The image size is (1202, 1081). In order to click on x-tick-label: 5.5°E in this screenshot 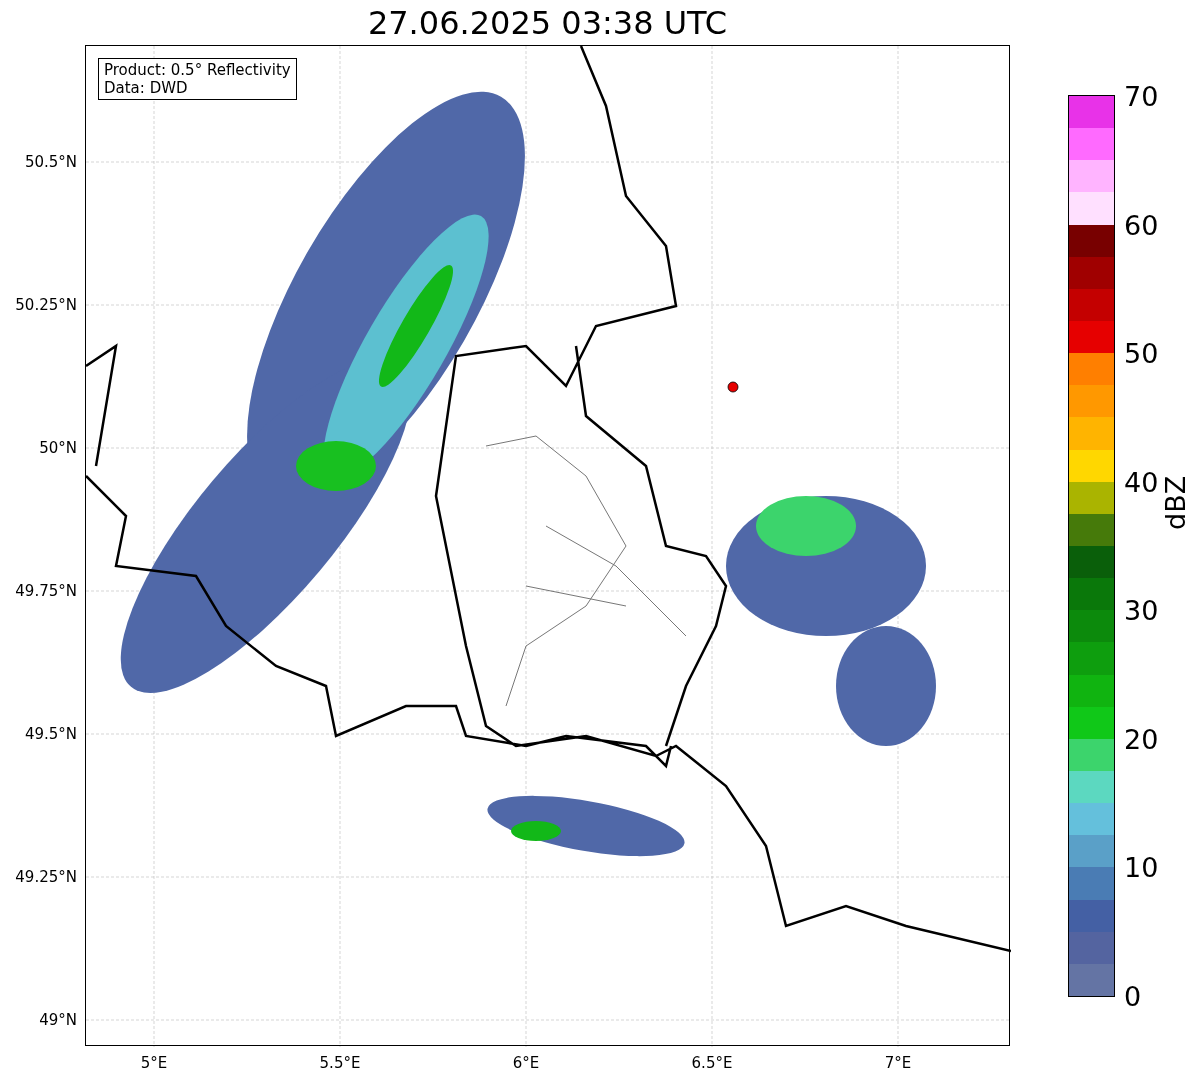, I will do `click(340, 1063)`.